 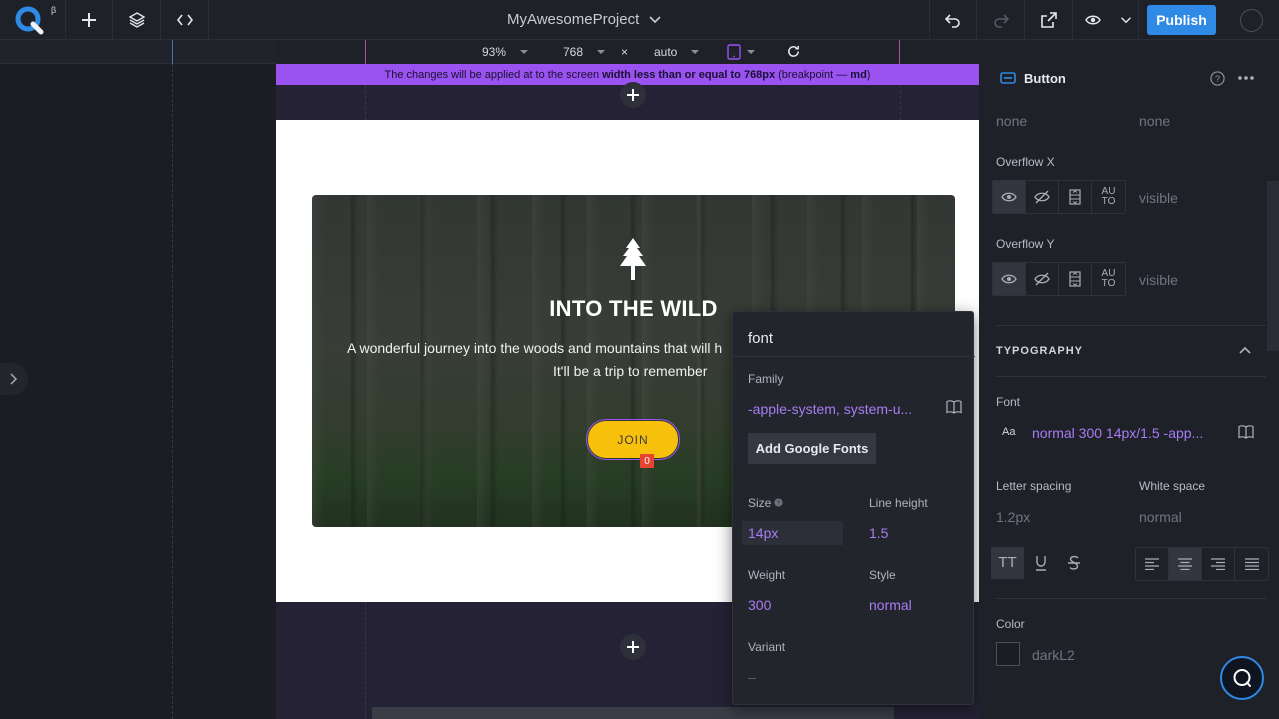 I want to click on breakpoint-name: md, so click(x=858, y=74).